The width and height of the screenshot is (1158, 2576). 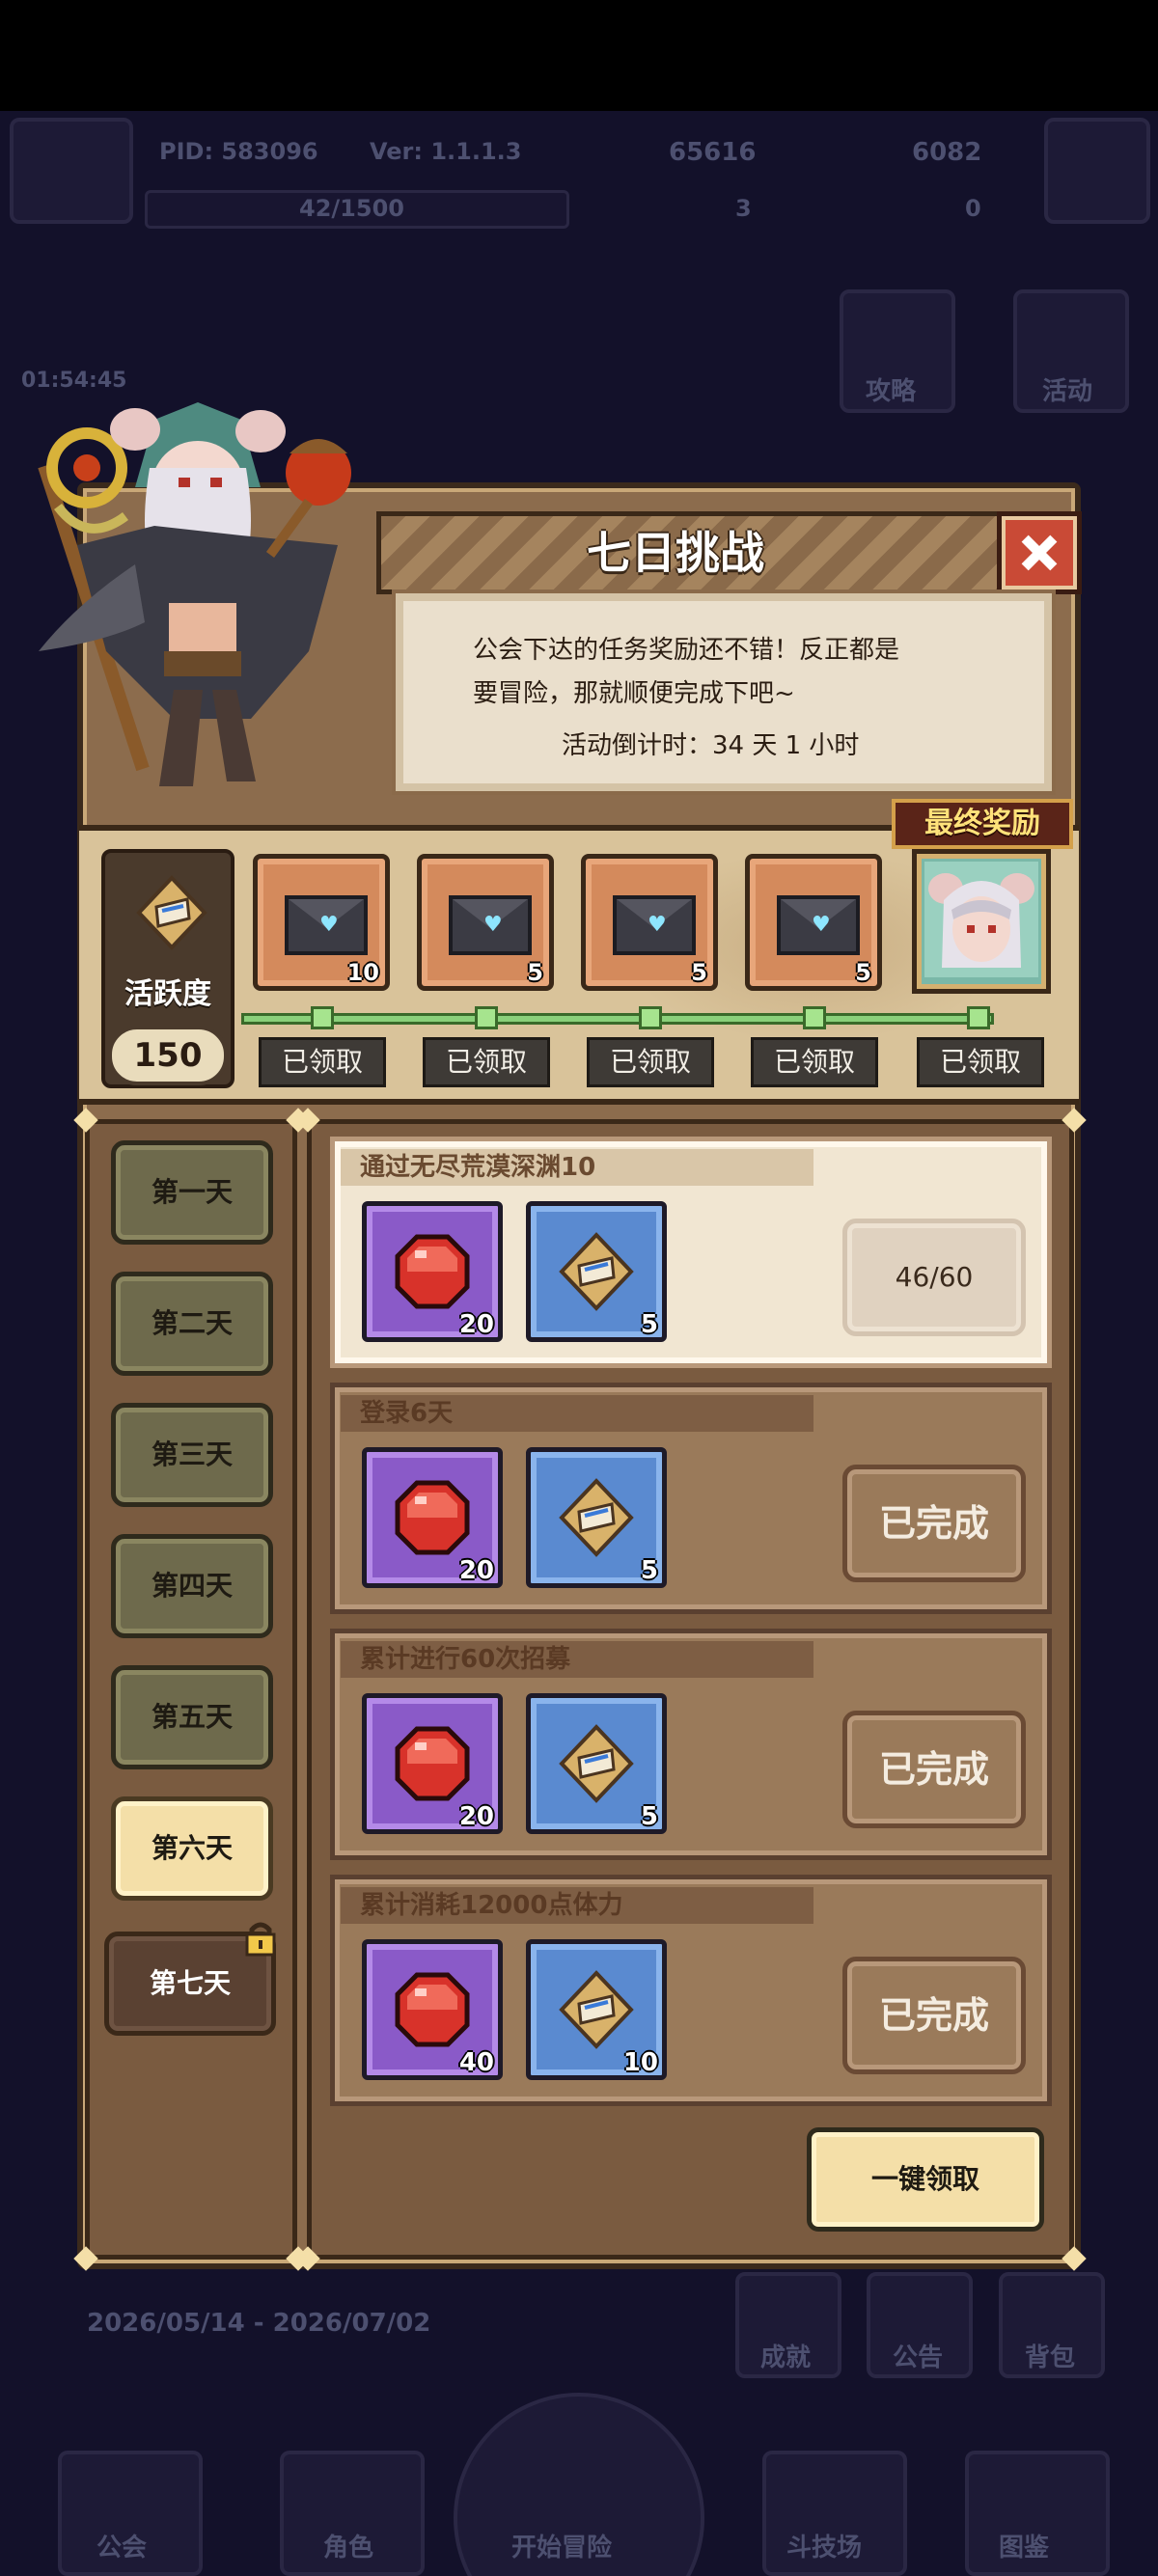 I want to click on achievements-label: 成就, so click(x=786, y=2357).